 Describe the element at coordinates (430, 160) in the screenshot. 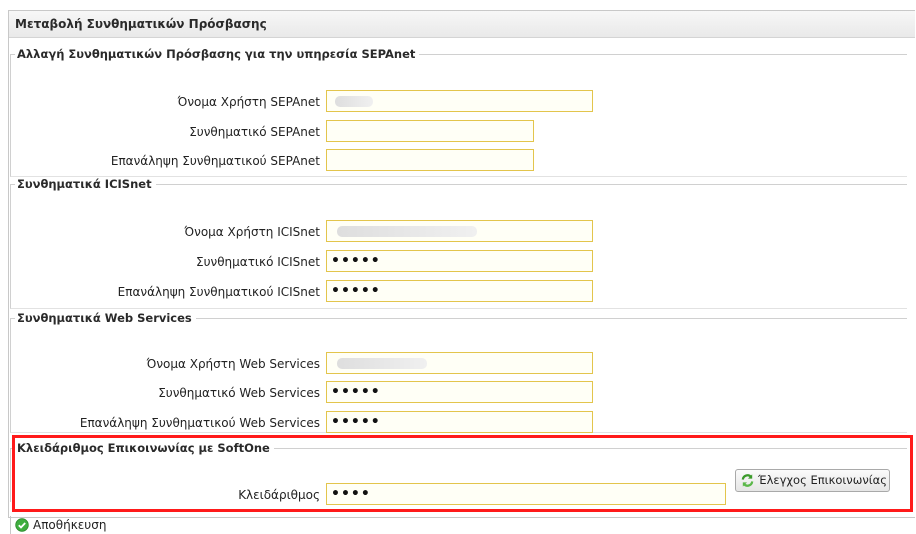

I see `sepanet-repeat-input` at that location.